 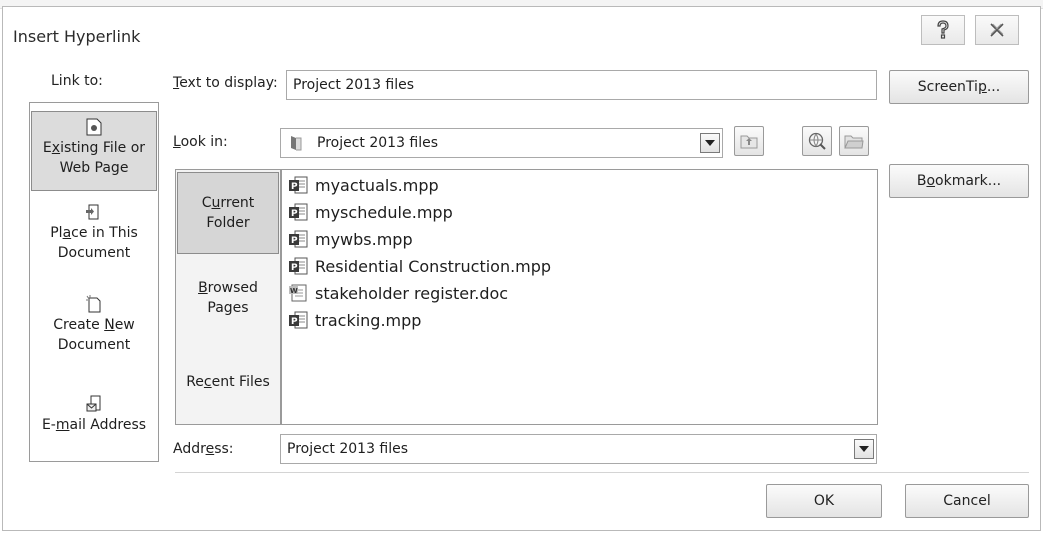 I want to click on create-new-document-icon, so click(x=93, y=304).